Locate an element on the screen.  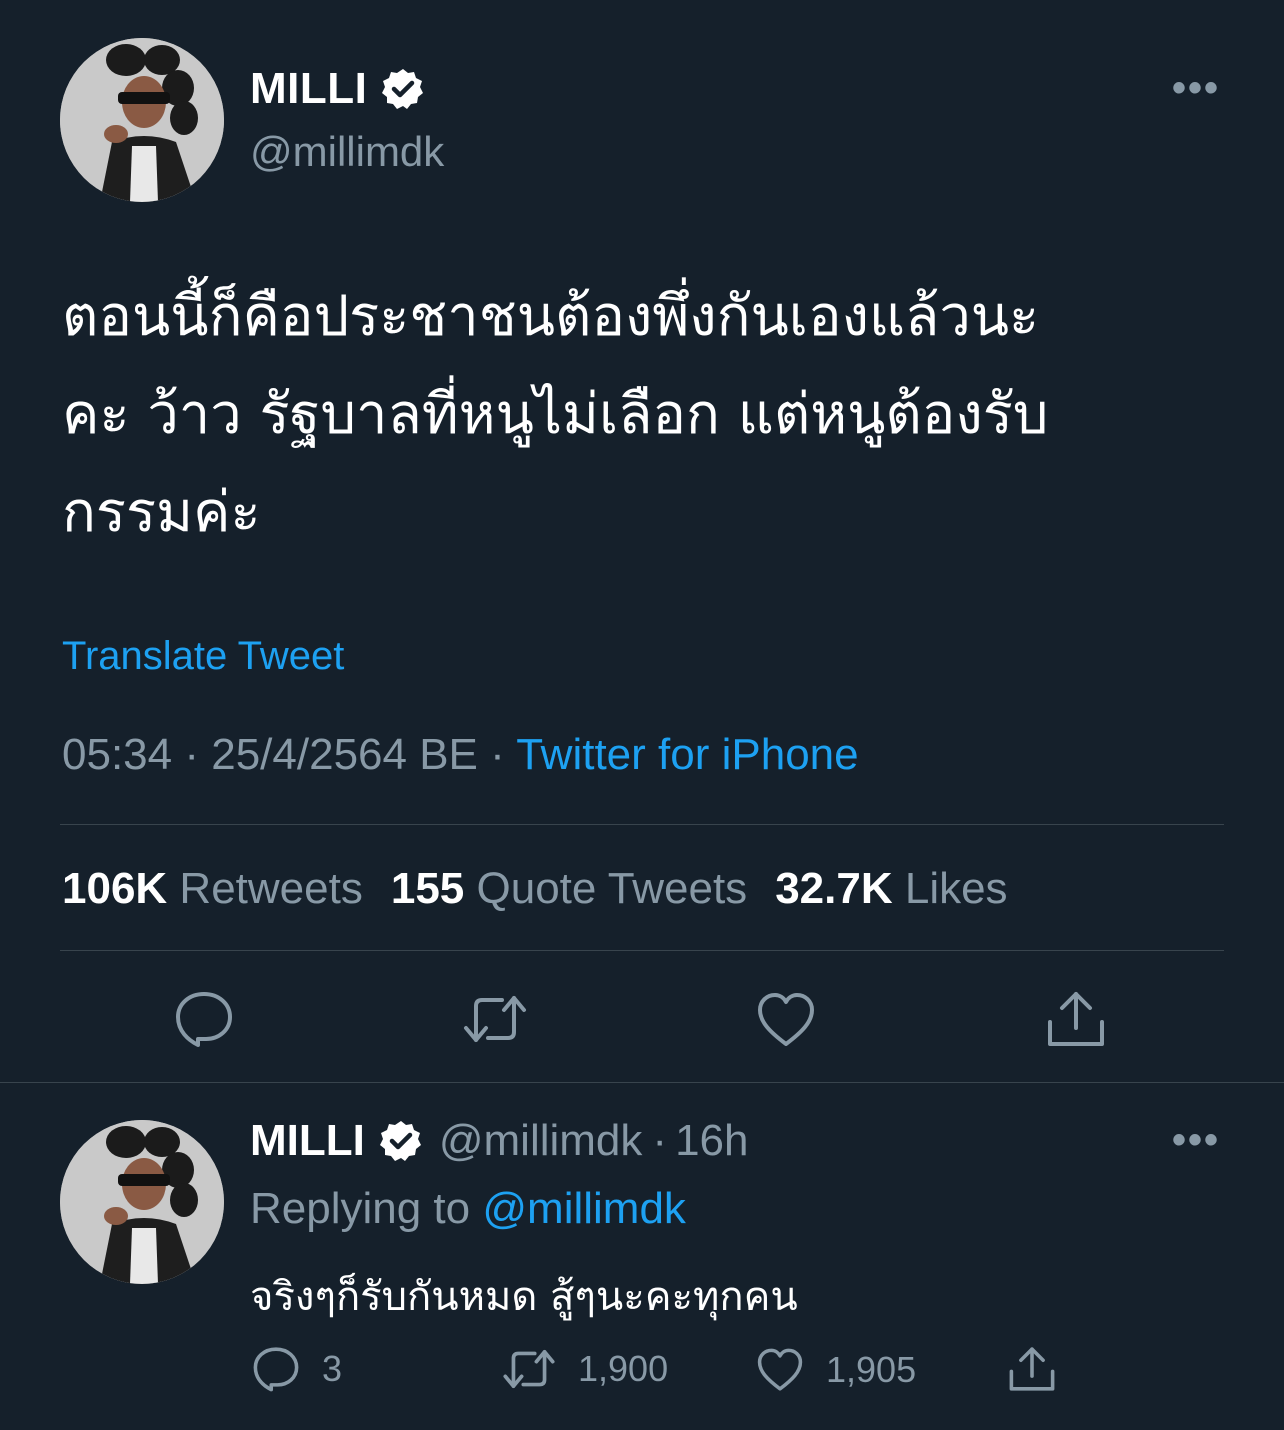
likes-label: Likes is located at coordinates (956, 888).